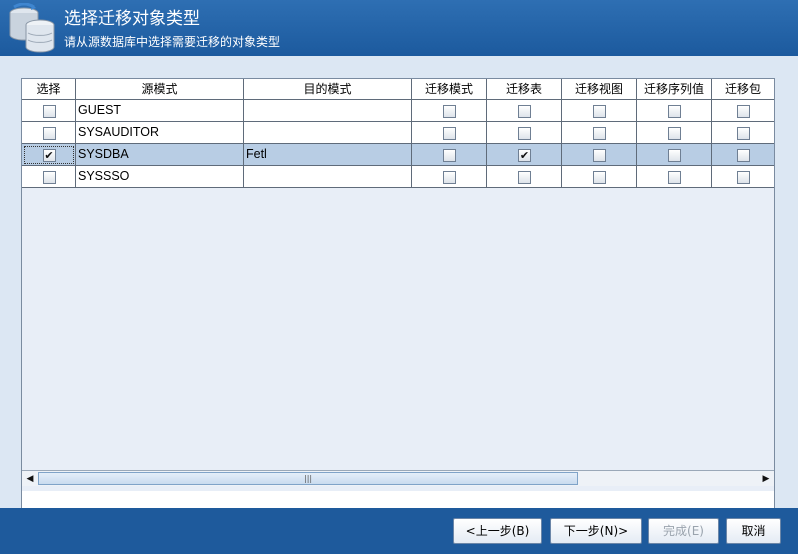  Describe the element at coordinates (160, 111) in the screenshot. I see `source-schema-cell: GUEST` at that location.